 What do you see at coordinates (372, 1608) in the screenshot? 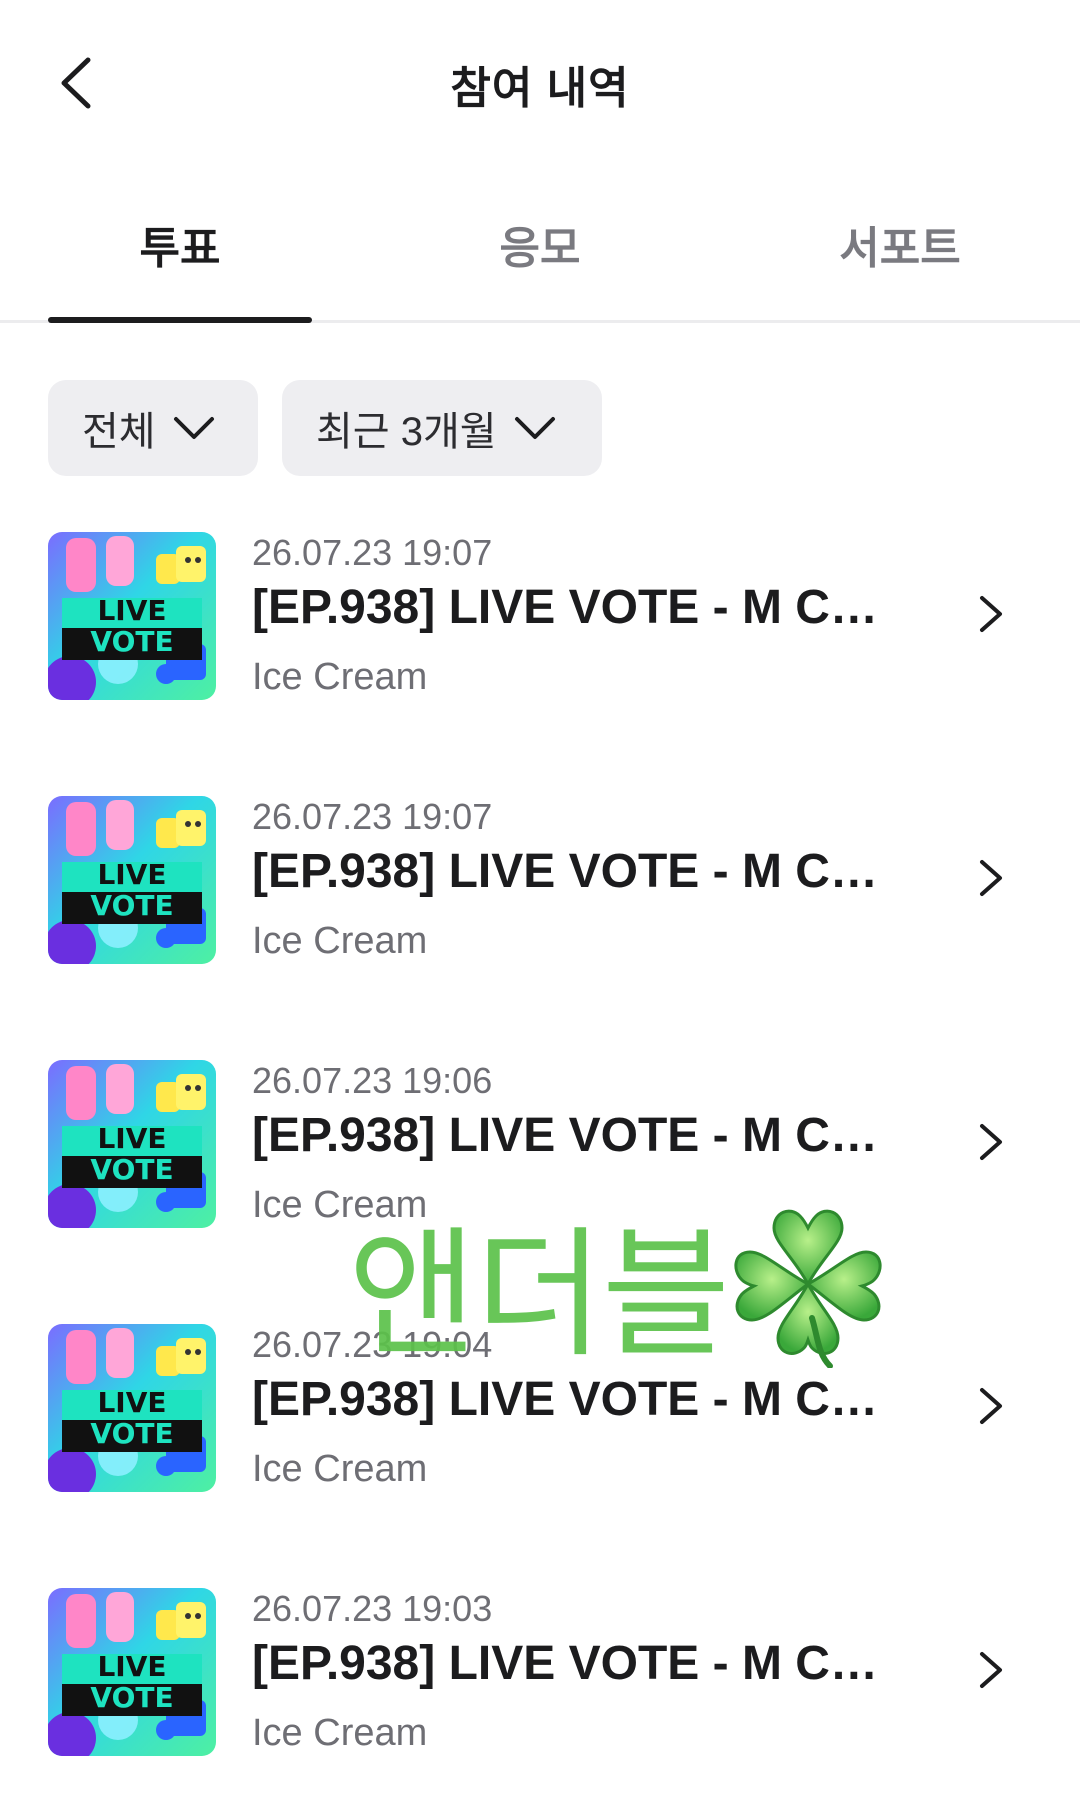
I see `vote-date: 26.07.23 19:03` at bounding box center [372, 1608].